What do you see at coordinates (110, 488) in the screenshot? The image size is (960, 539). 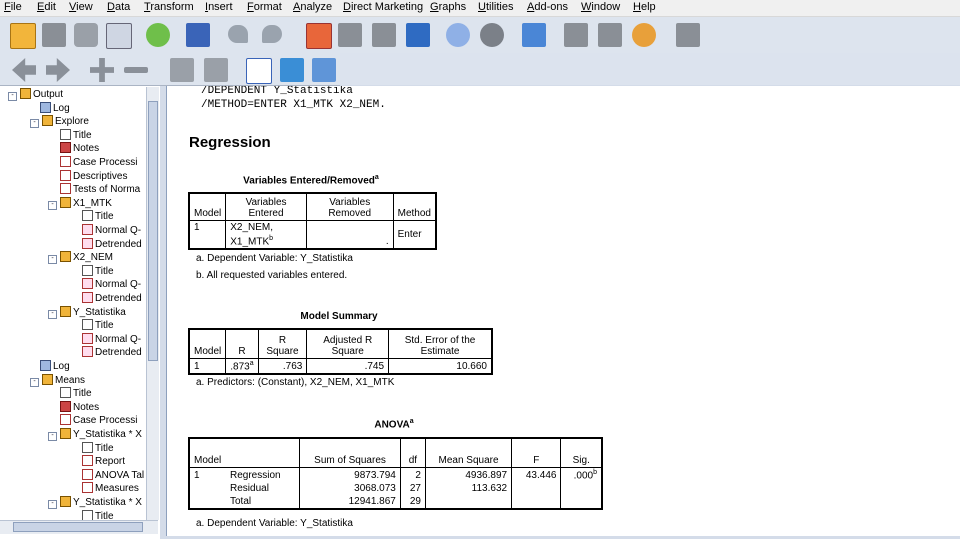 I see `tree-node: Measures` at bounding box center [110, 488].